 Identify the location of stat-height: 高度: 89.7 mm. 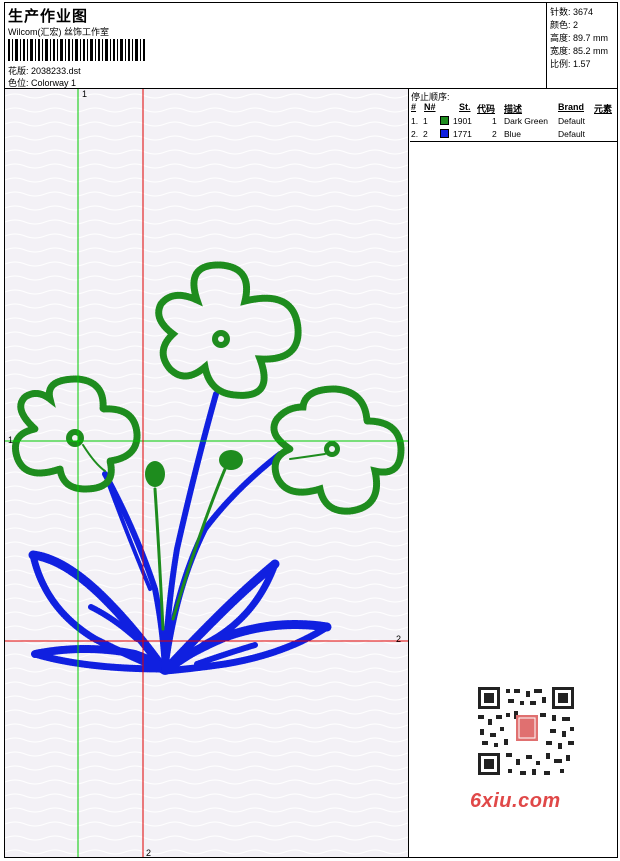
(579, 37).